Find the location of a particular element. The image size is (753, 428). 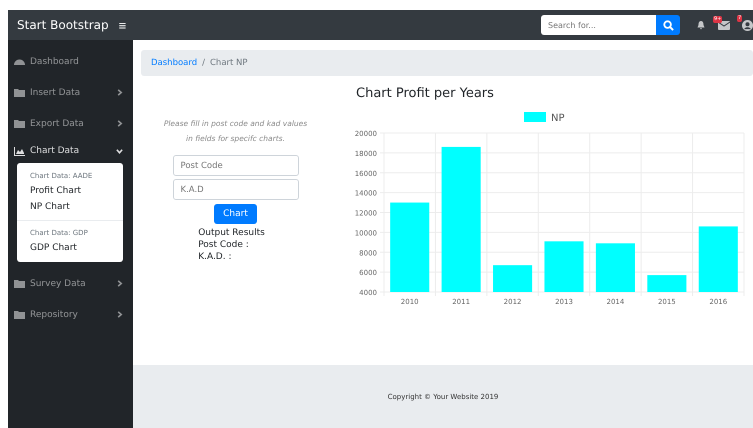

brand-title: Start Bootstrap is located at coordinates (63, 25).